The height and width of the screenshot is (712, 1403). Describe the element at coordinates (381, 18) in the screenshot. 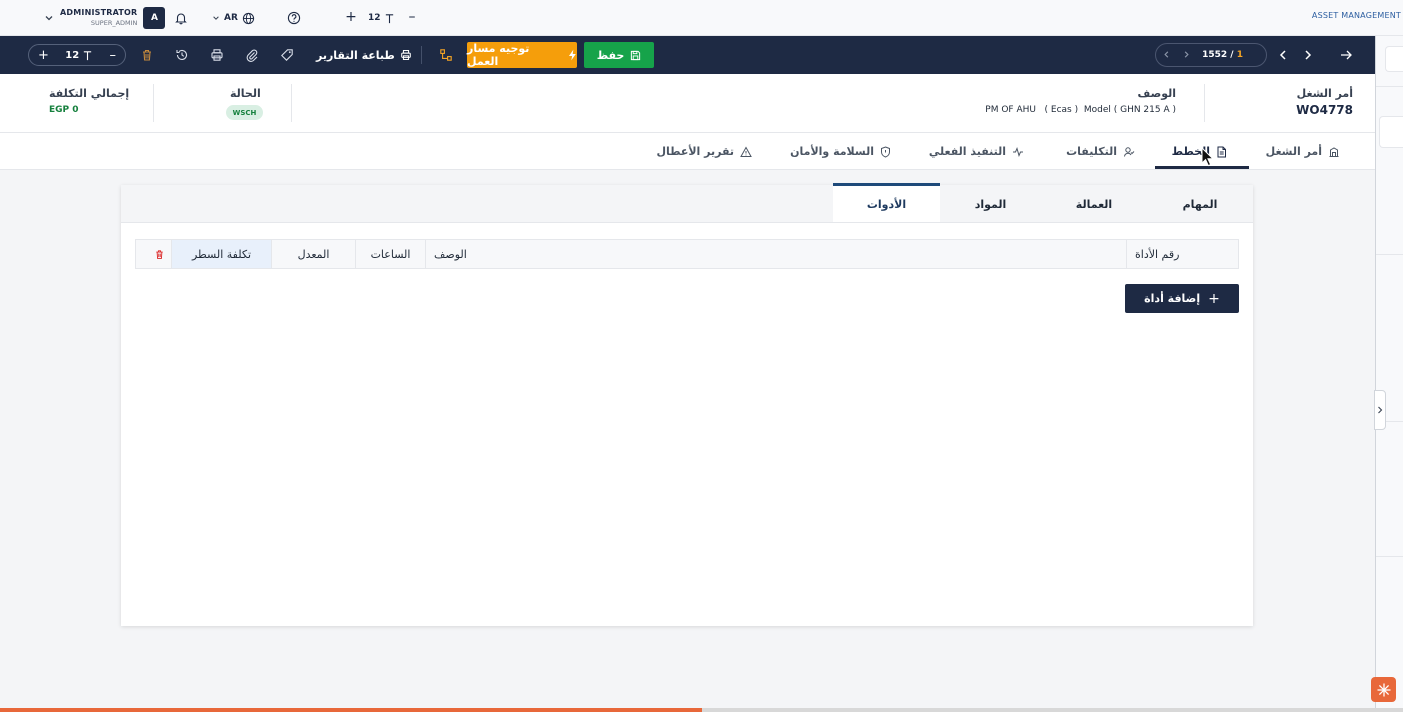

I see `font-size-indicator: 12` at that location.